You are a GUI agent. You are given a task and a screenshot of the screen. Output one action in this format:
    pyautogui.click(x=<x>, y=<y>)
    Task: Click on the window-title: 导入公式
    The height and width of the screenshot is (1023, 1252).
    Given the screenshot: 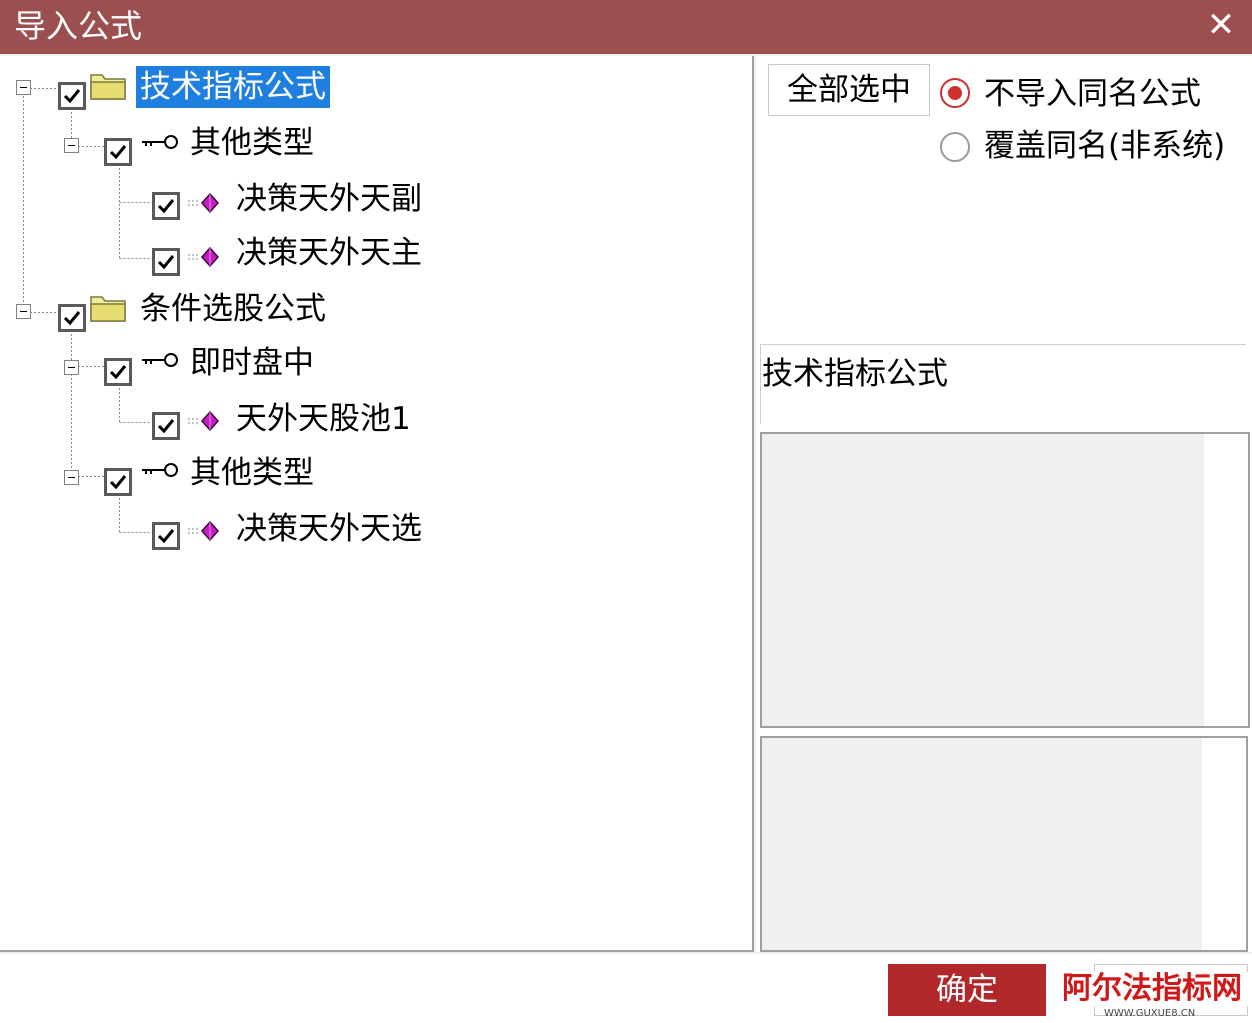 What is the action you would take?
    pyautogui.click(x=78, y=26)
    